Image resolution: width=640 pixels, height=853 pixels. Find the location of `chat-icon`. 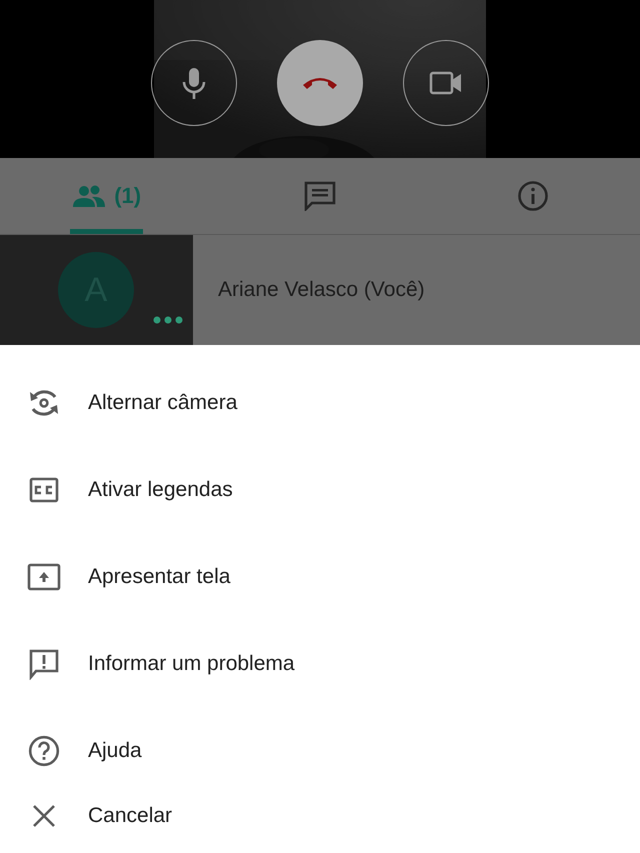

chat-icon is located at coordinates (320, 196).